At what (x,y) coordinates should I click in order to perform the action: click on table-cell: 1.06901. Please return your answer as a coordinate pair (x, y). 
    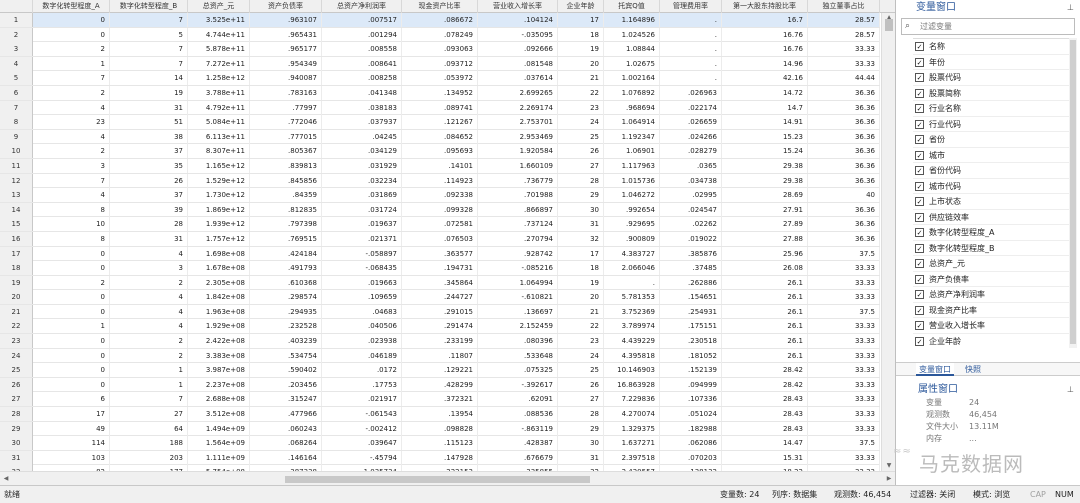
    Looking at the image, I should click on (632, 151).